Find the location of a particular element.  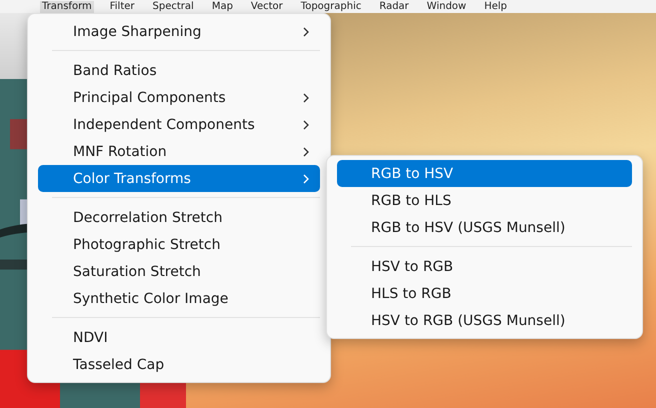

menu-item: Color Transforms is located at coordinates (179, 178).